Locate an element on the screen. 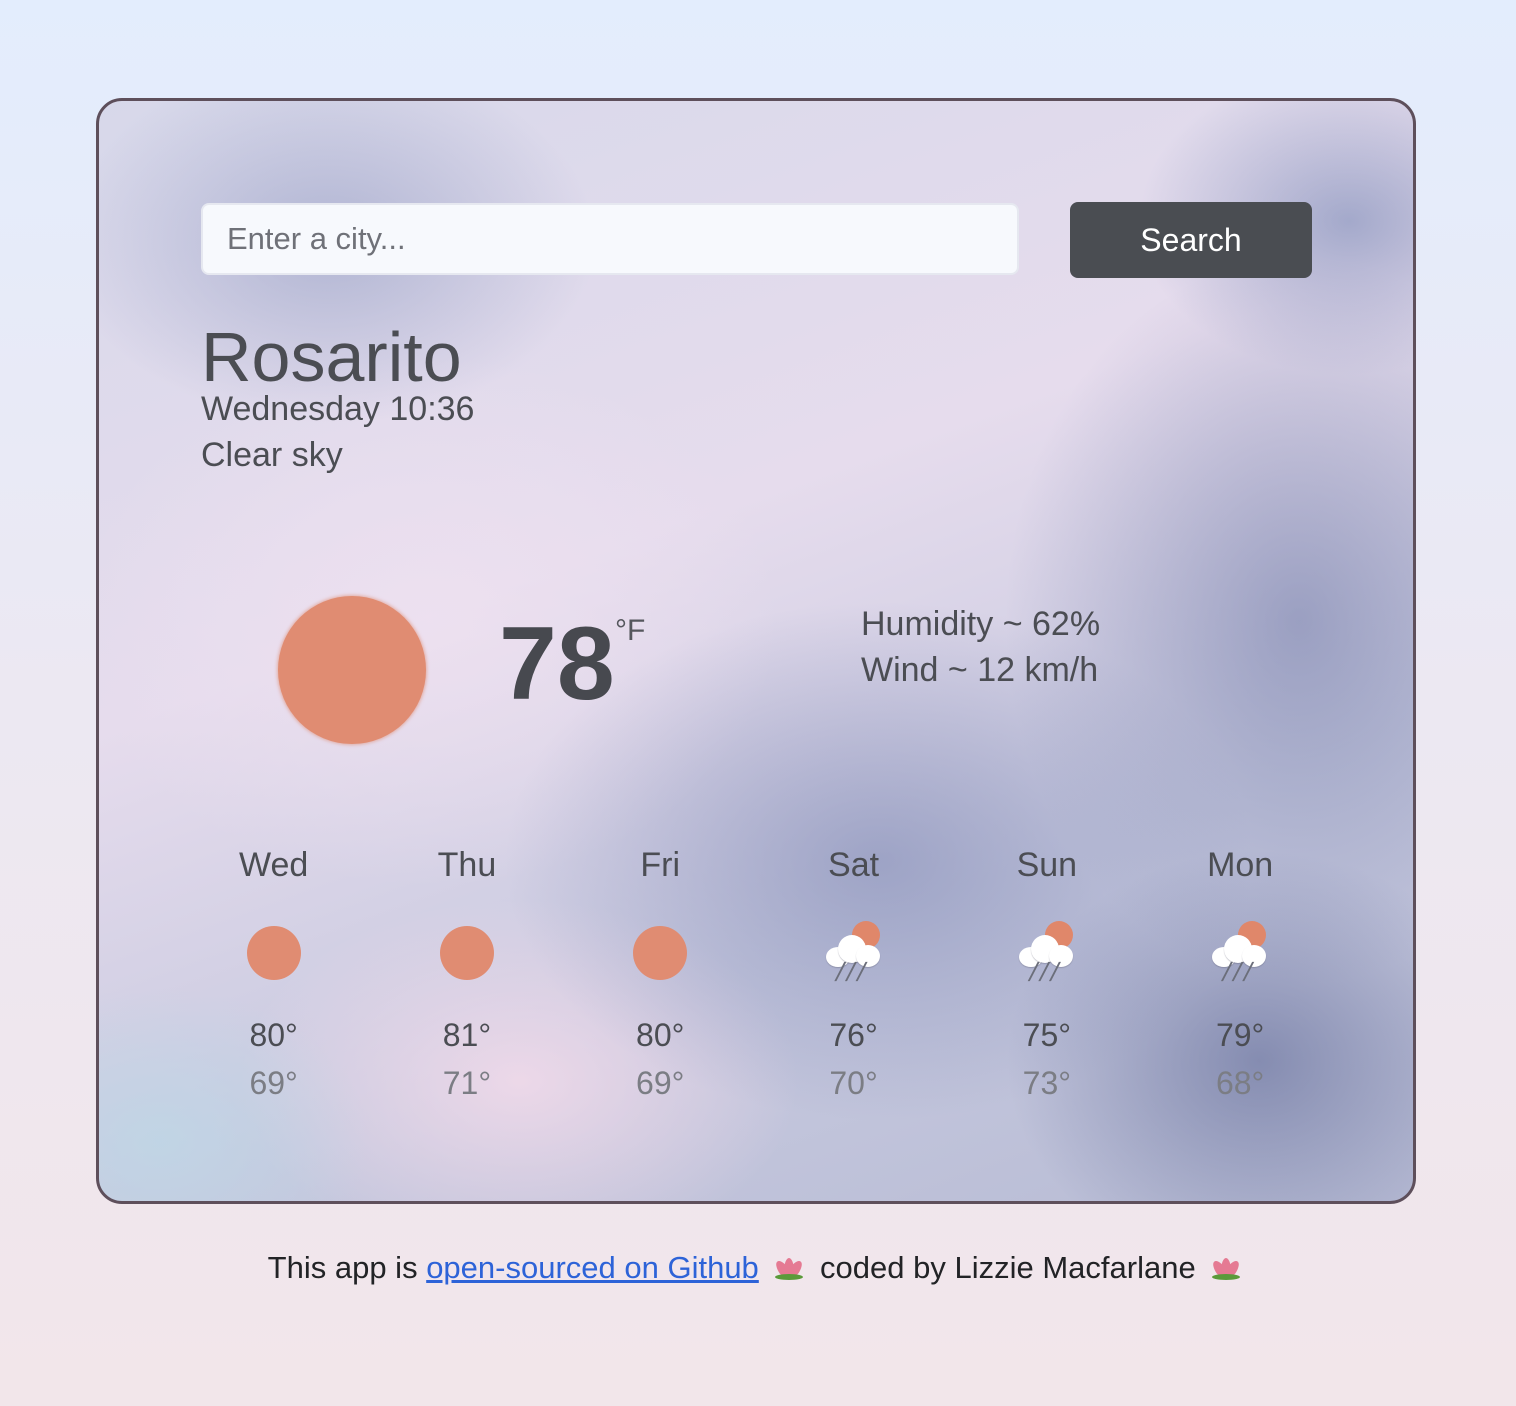 This screenshot has width=1516, height=1406. forecast-day: Sun ╱╱╱ 75° 73° is located at coordinates (1046, 973).